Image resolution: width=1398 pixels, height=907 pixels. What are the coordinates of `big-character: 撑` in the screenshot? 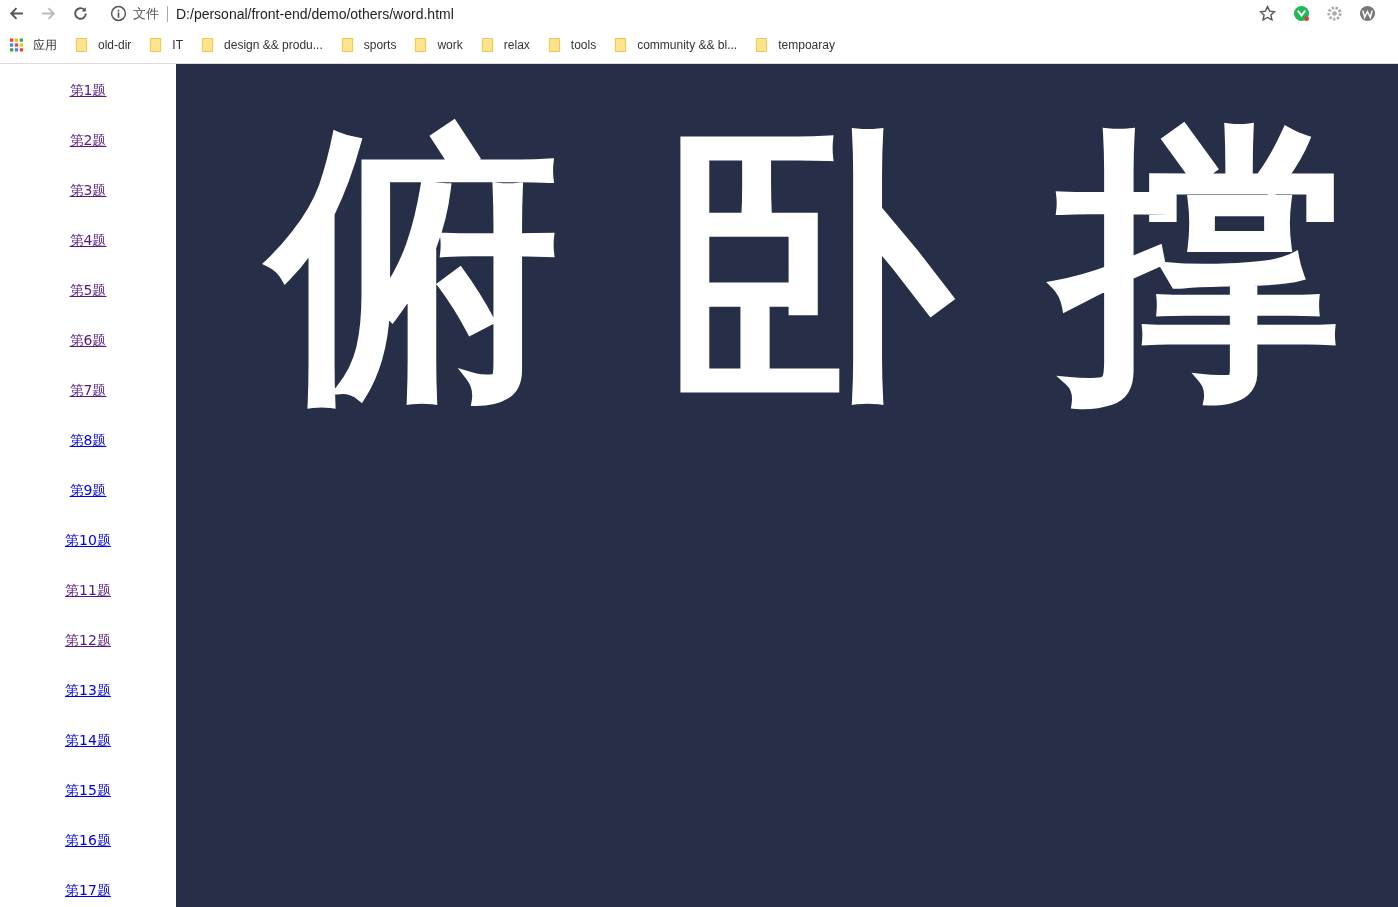 It's located at (1199, 265).